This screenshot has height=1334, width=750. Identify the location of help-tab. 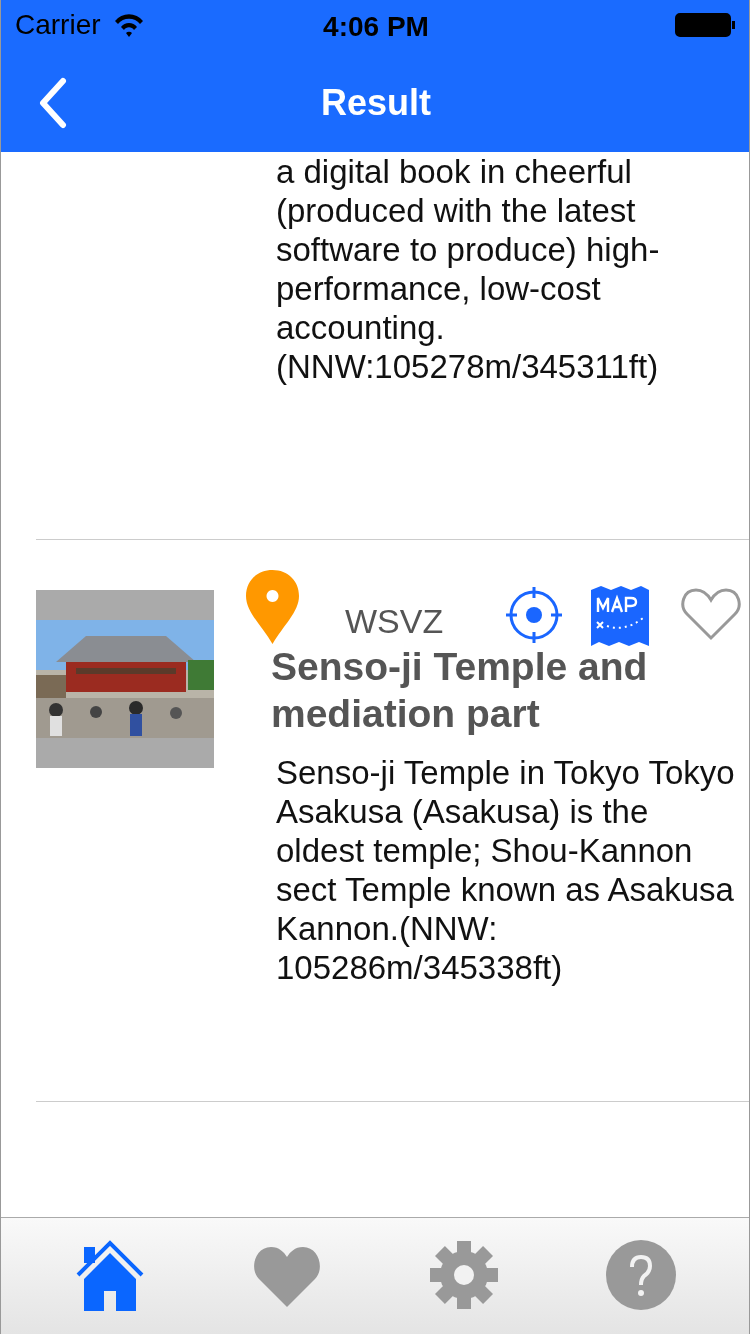
(640, 1276).